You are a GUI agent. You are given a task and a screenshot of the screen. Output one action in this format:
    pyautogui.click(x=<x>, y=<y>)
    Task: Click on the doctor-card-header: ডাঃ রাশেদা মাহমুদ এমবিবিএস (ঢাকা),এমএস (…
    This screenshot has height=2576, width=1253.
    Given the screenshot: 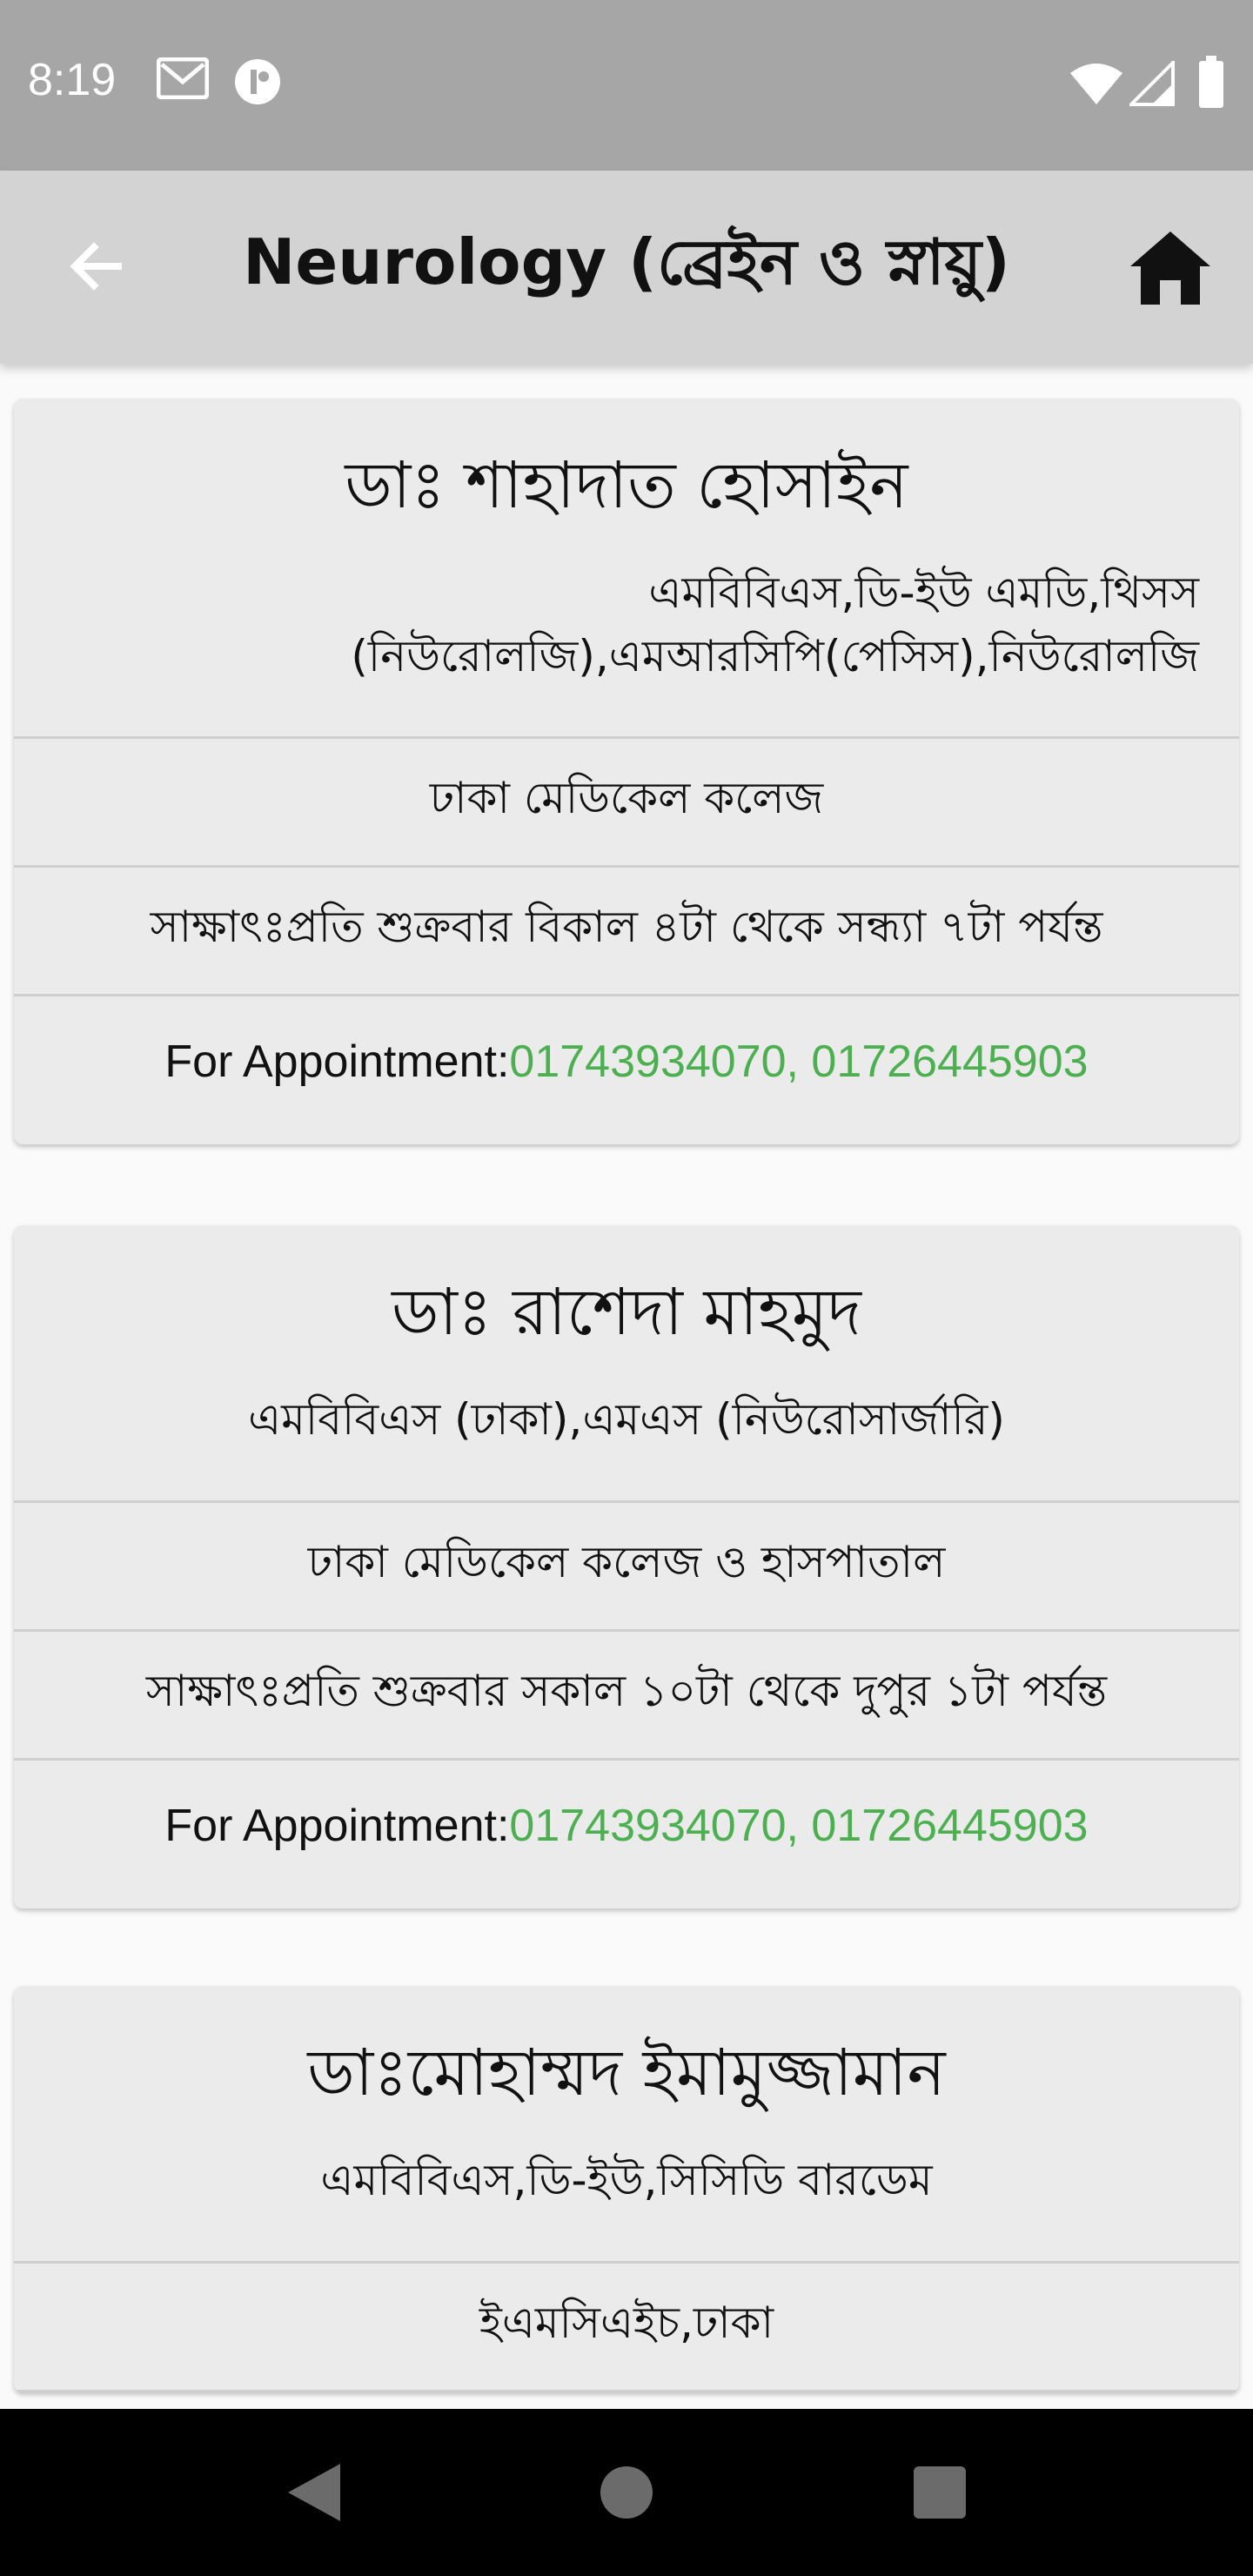 What is the action you would take?
    pyautogui.click(x=626, y=1364)
    